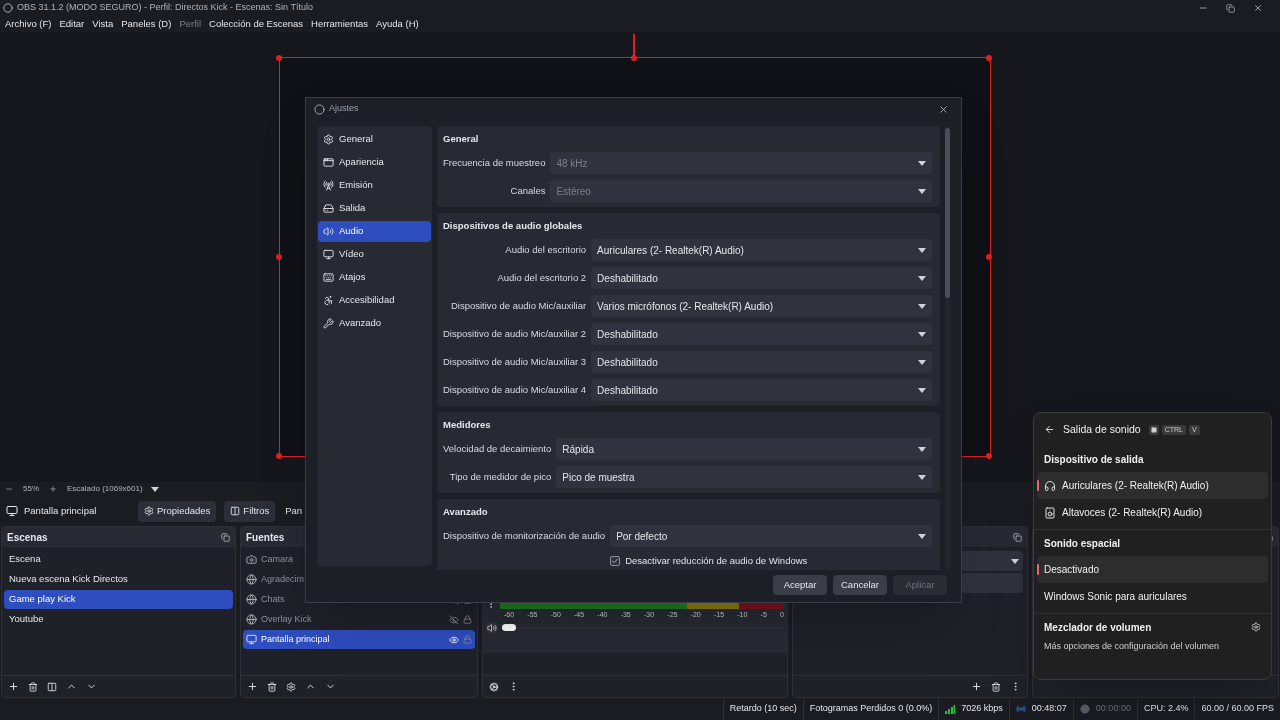  Describe the element at coordinates (1152, 596) in the screenshot. I see `flyout-item: Windows Sonic para auriculares` at that location.